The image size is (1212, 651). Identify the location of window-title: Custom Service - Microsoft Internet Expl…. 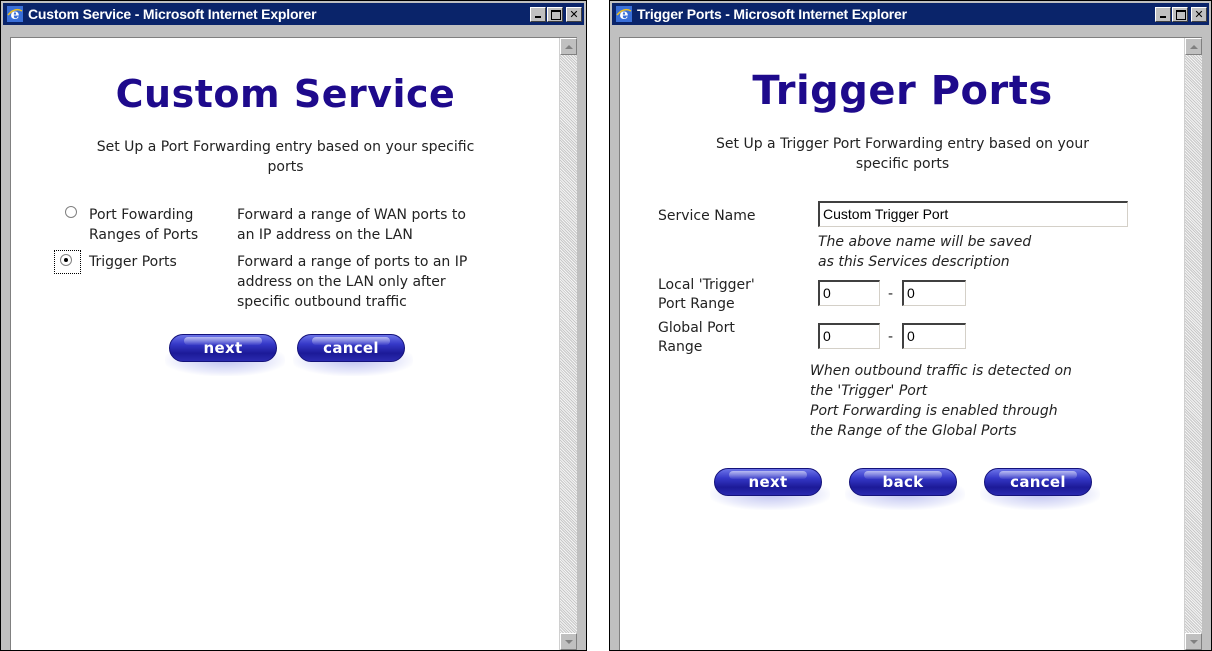
(172, 14).